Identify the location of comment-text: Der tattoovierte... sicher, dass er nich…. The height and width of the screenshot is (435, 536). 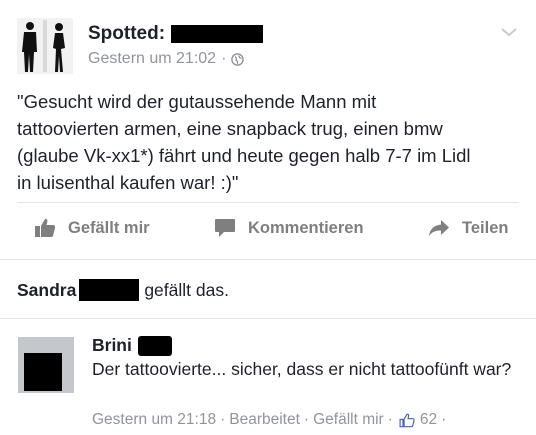
(302, 369).